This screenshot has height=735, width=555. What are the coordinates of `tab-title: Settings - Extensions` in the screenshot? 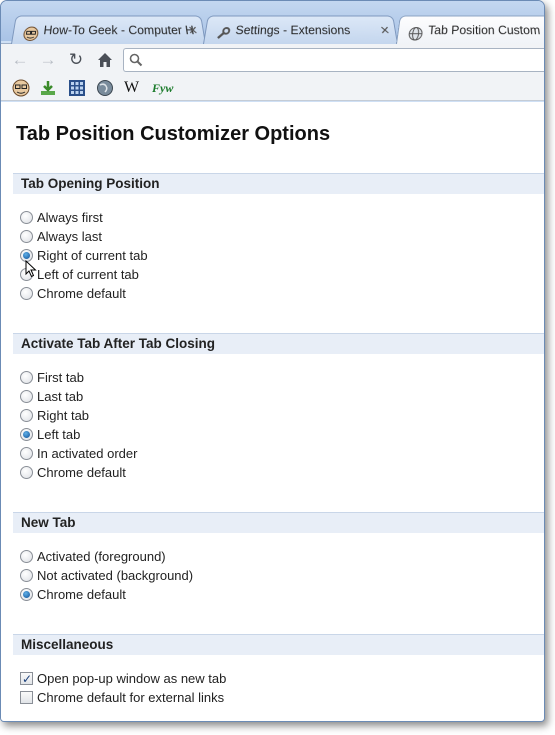 It's located at (292, 30).